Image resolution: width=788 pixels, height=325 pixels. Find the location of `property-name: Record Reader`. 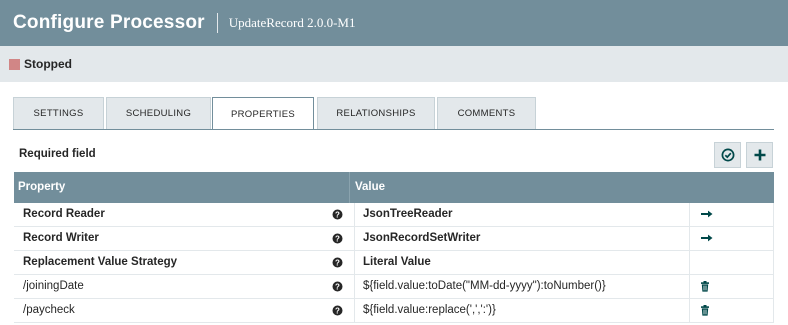

property-name: Record Reader is located at coordinates (64, 214).